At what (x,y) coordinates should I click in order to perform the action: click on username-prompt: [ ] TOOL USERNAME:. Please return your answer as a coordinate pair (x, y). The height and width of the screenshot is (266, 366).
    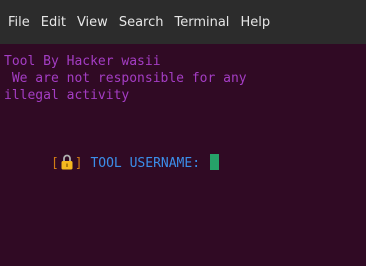
    Looking at the image, I should click on (111, 163).